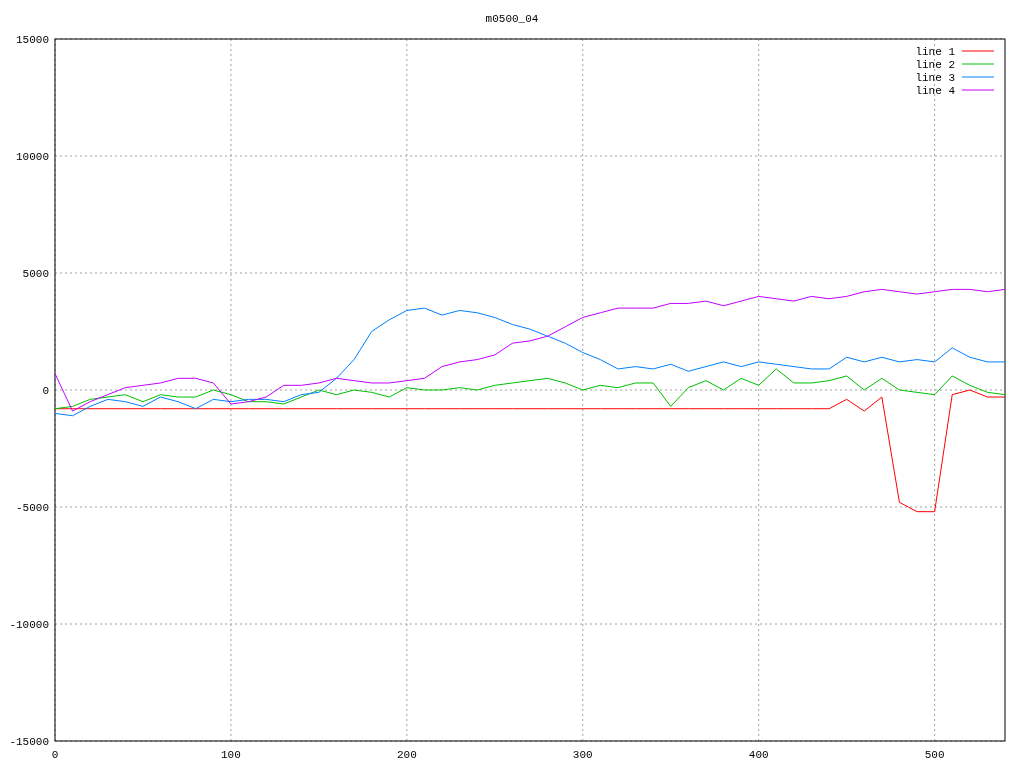 Image resolution: width=1024 pixels, height=768 pixels. I want to click on legend-label: line 1, so click(935, 52).